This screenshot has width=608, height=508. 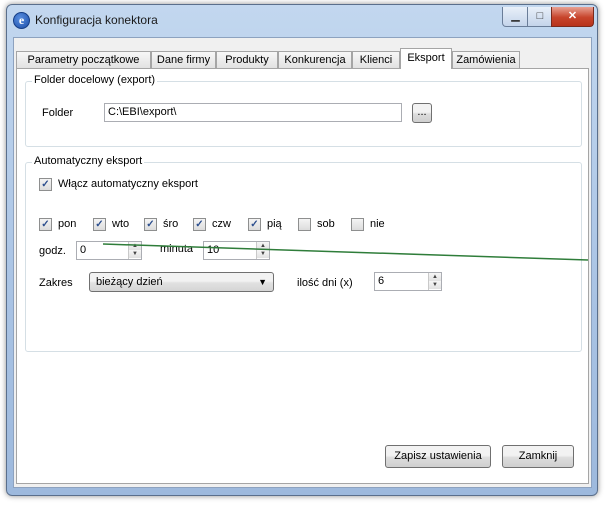 I want to click on close-window-button: ✕, so click(x=572, y=17).